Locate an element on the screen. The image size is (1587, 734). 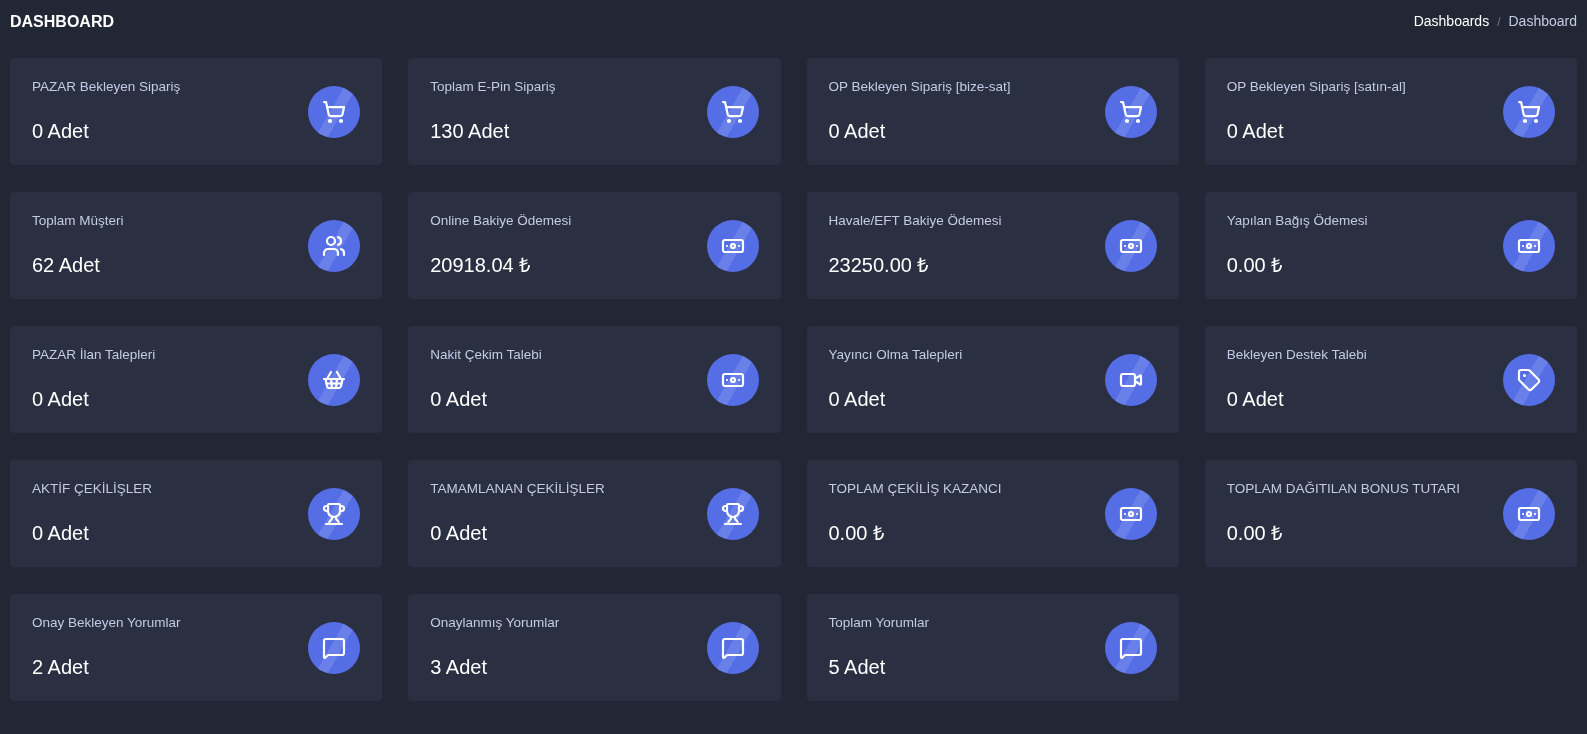
card-title: Toplam E-Pin Sipariş is located at coordinates (493, 87).